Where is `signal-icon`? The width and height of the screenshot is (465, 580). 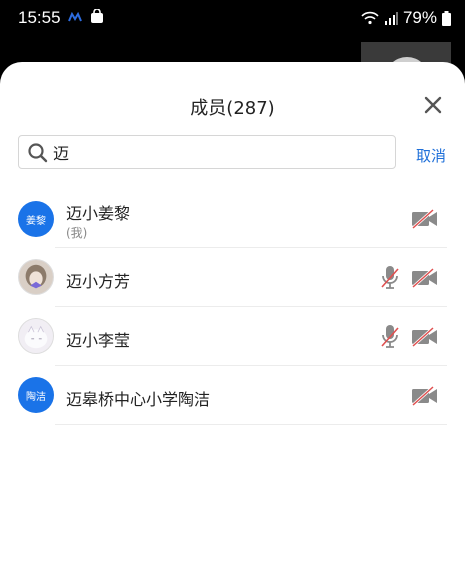 signal-icon is located at coordinates (391, 18).